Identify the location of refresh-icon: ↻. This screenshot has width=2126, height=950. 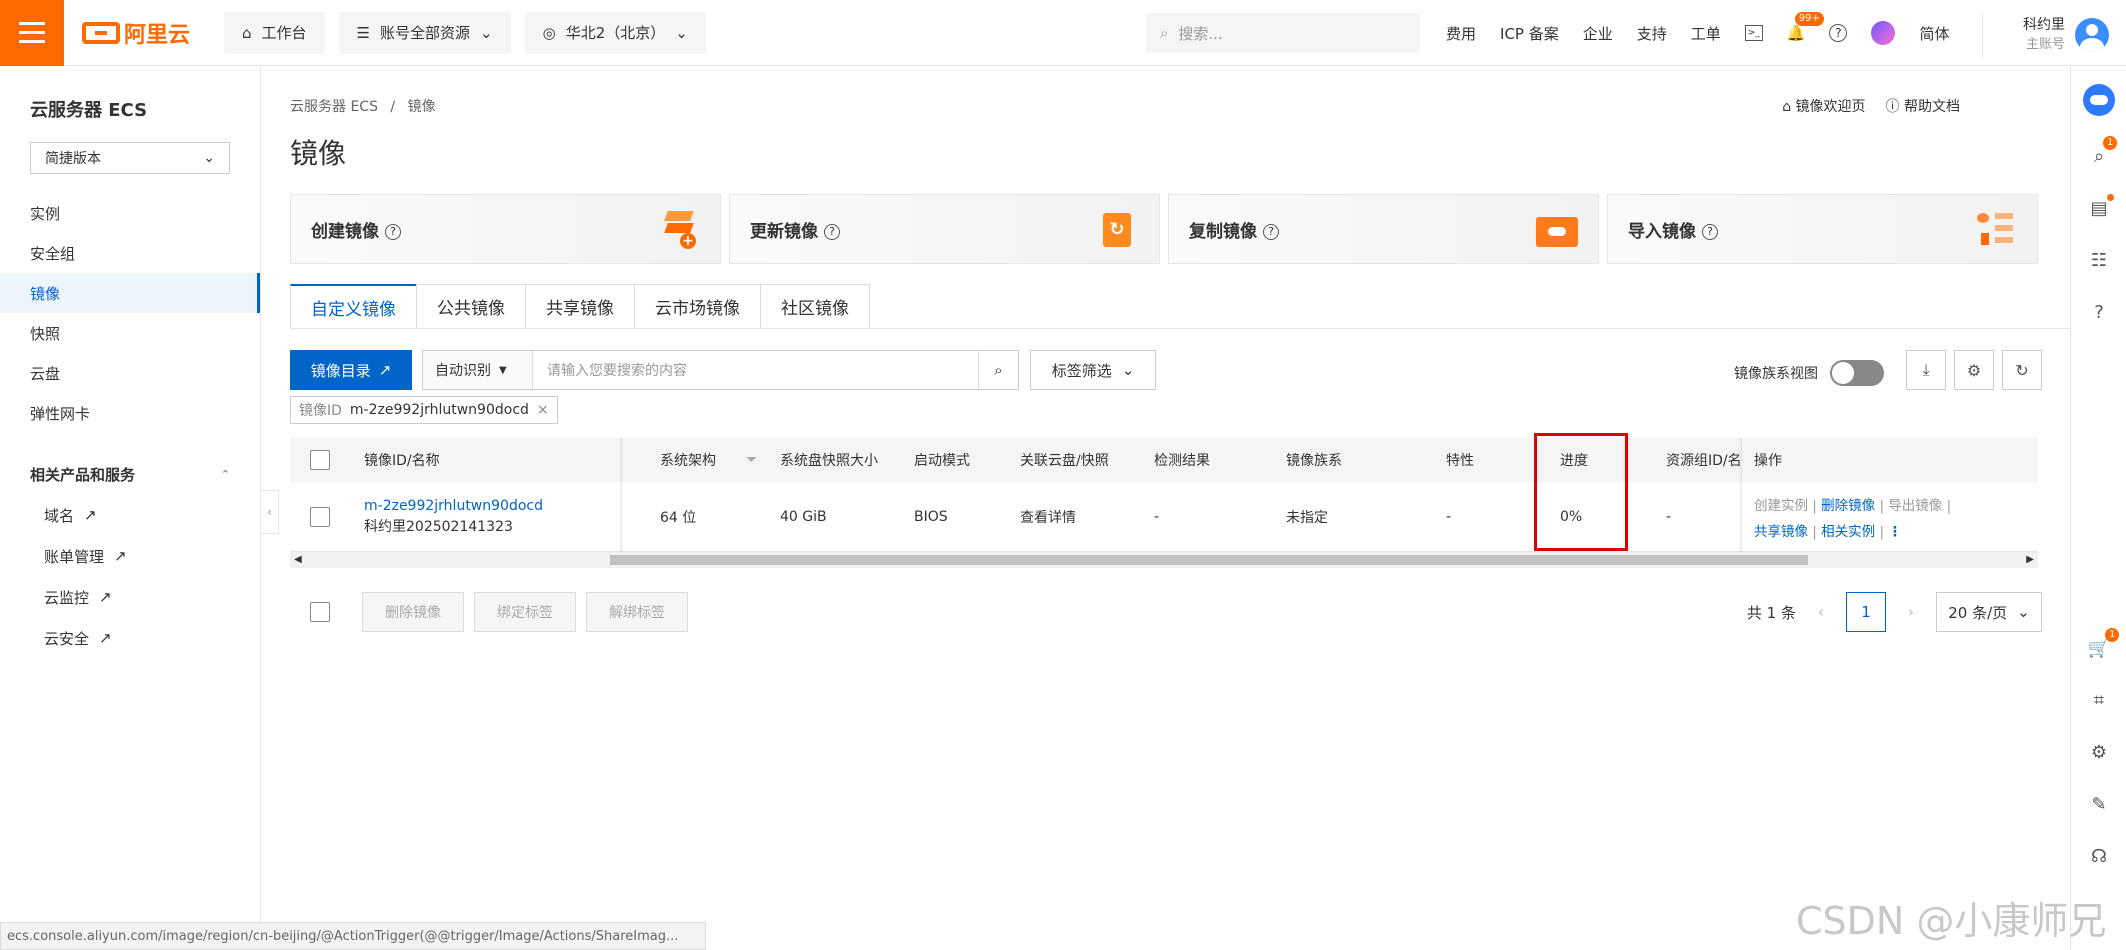
(2022, 370).